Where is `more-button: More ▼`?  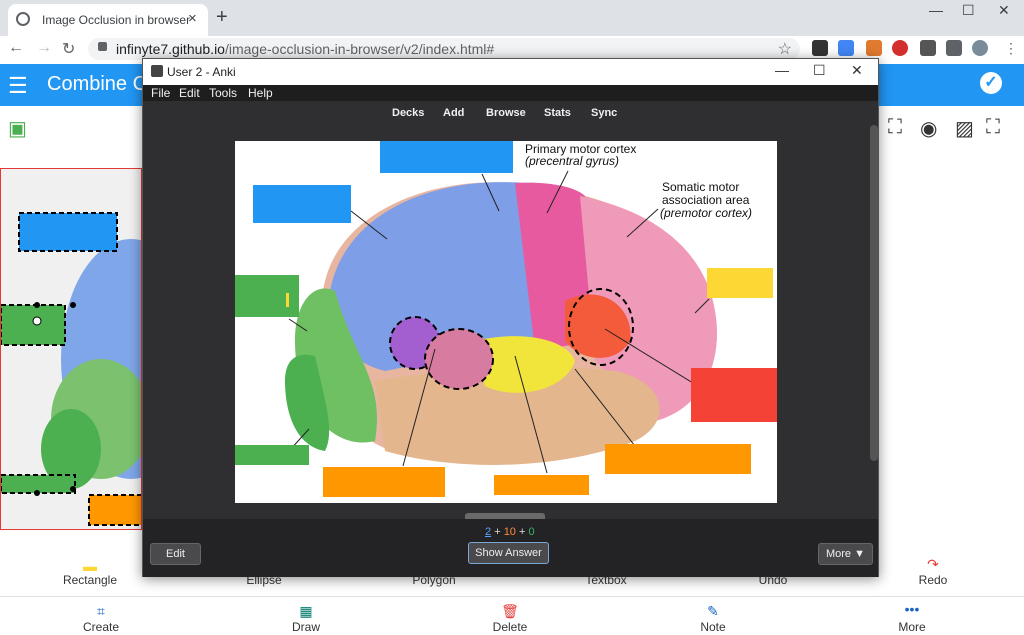
more-button: More ▼ is located at coordinates (845, 554).